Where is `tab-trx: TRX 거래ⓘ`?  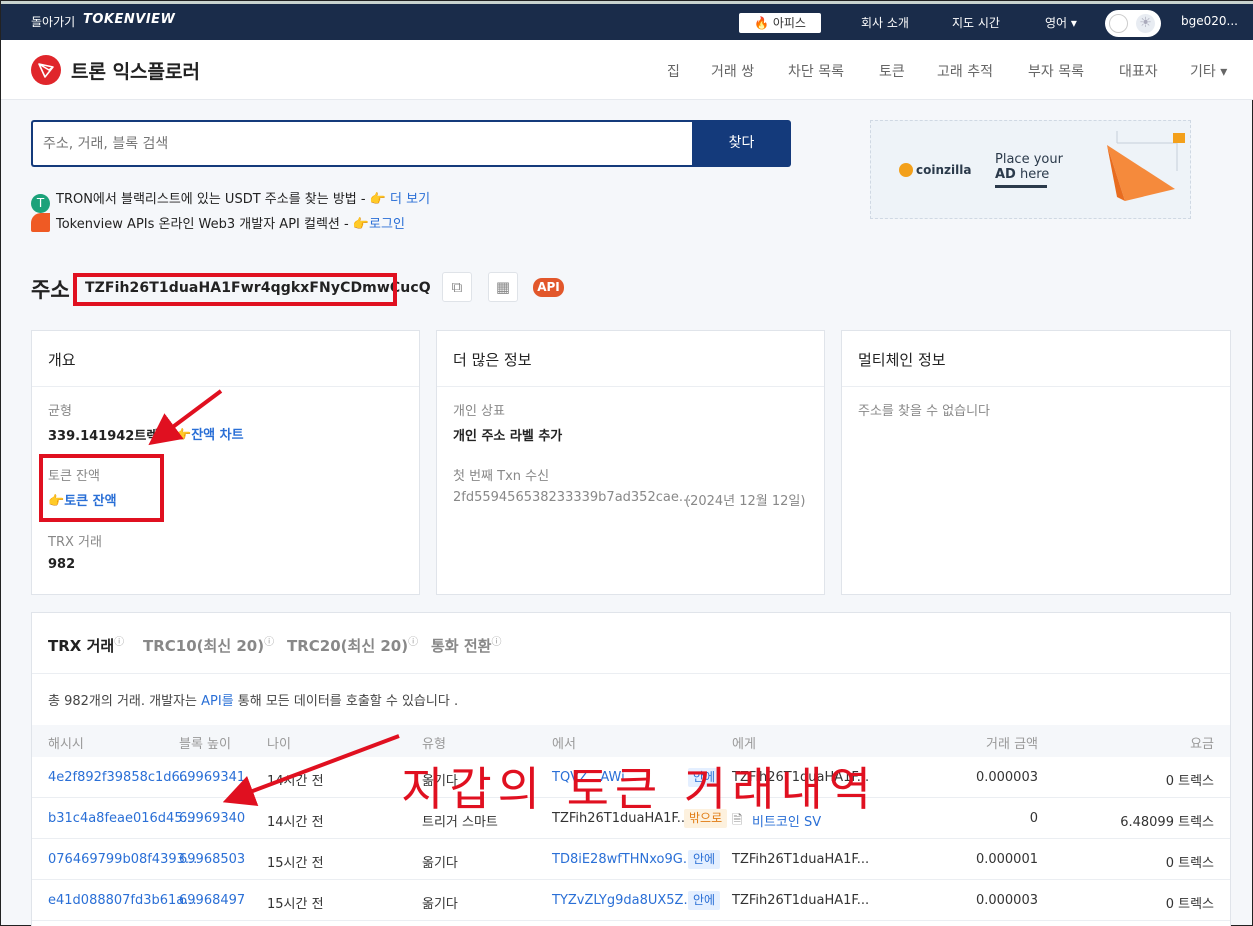 tab-trx: TRX 거래ⓘ is located at coordinates (86, 644).